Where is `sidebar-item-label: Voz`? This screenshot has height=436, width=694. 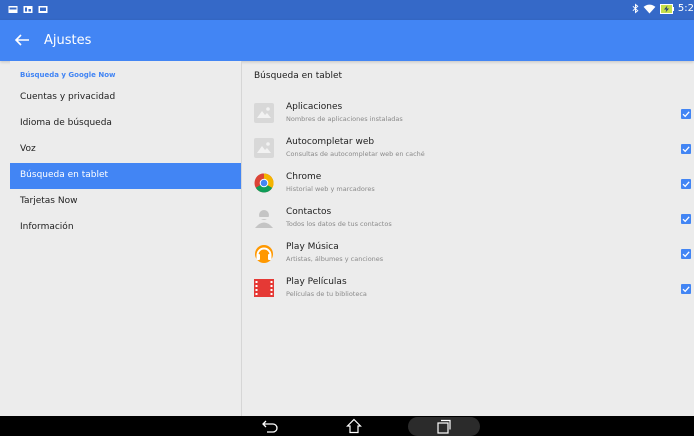 sidebar-item-label: Voz is located at coordinates (28, 149).